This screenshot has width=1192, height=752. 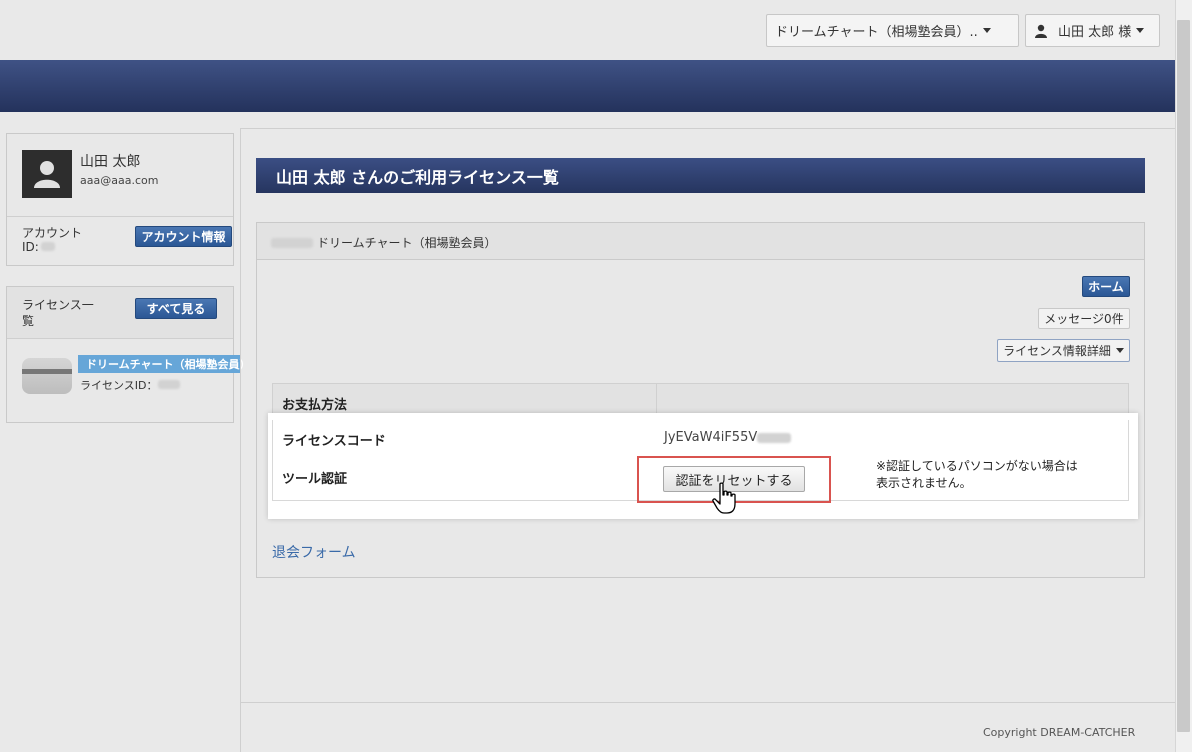 I want to click on license-code-label: ライセンスコード, so click(x=334, y=441).